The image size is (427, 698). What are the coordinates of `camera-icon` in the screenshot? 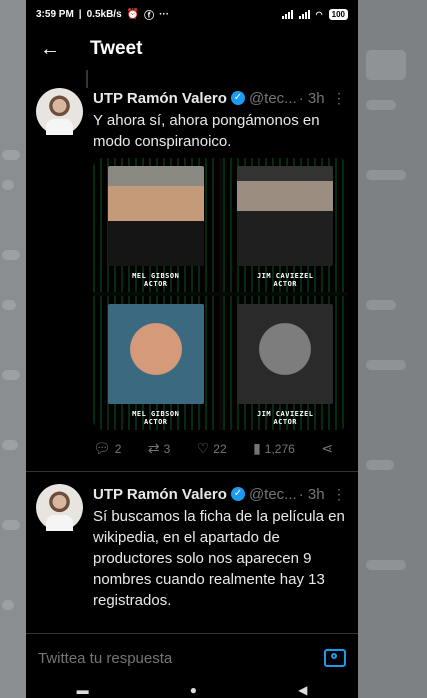 It's located at (335, 658).